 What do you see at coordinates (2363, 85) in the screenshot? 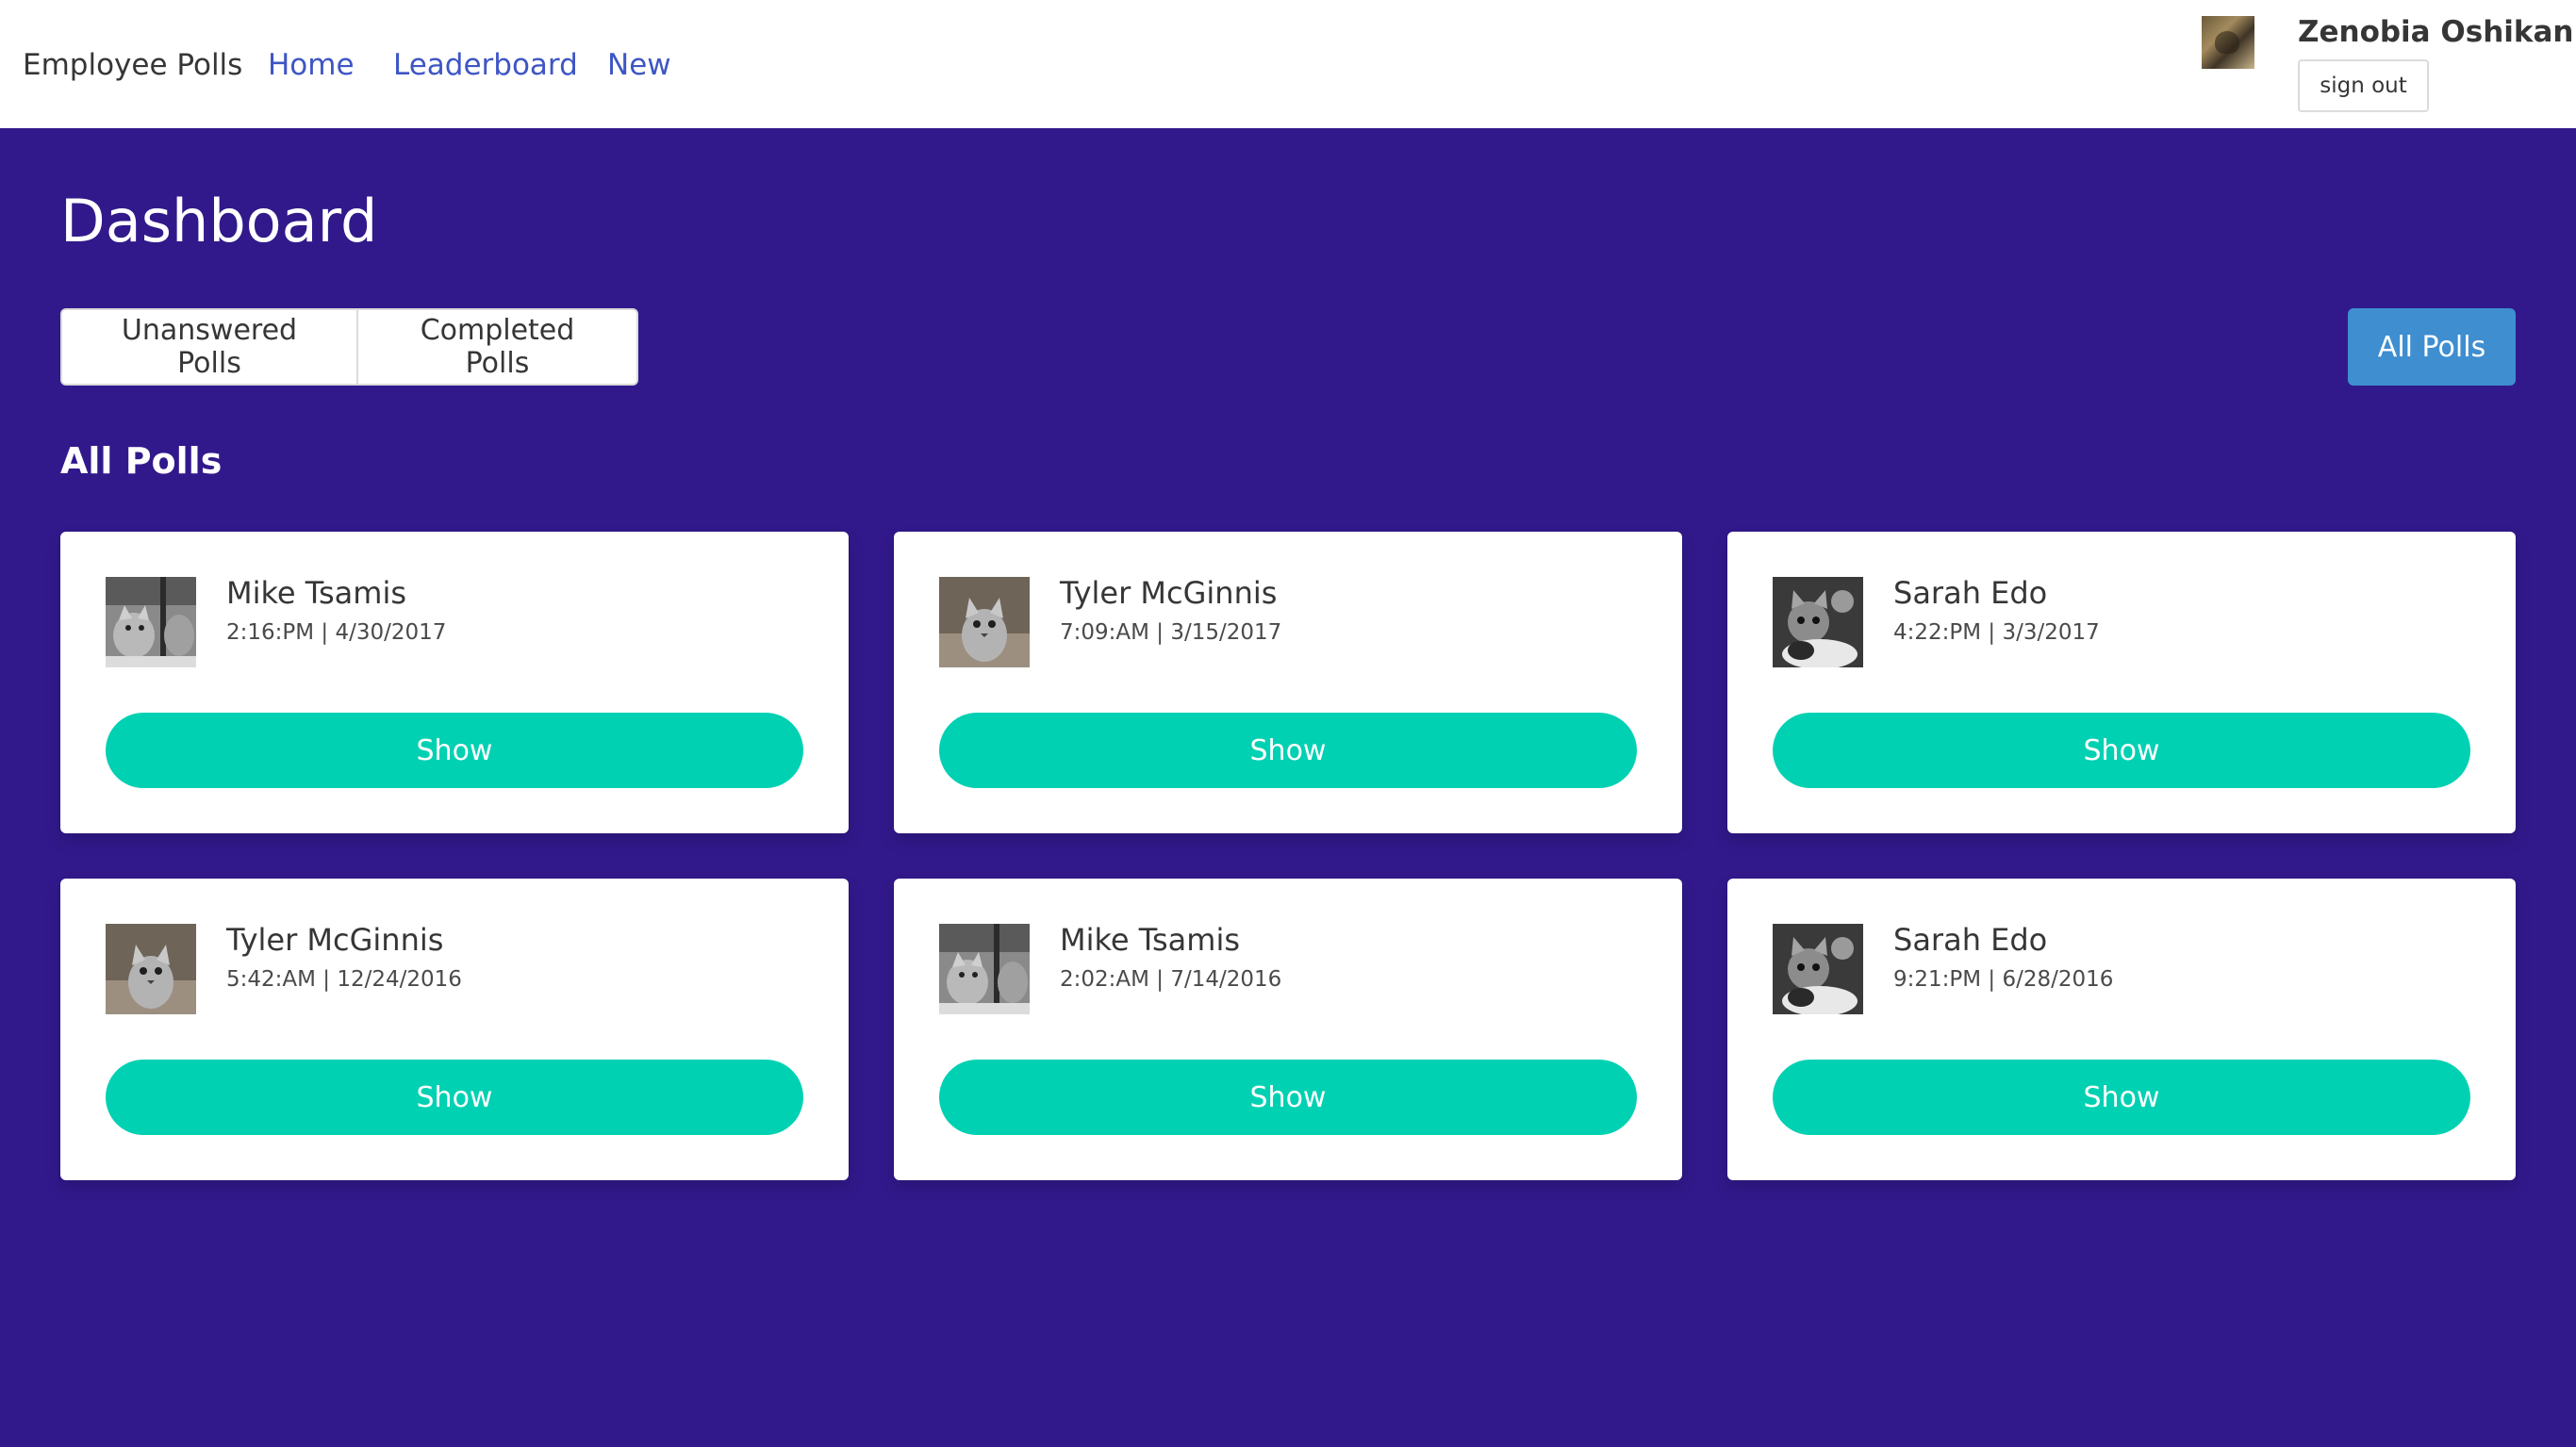
I see `sign-out-button: sign out` at bounding box center [2363, 85].